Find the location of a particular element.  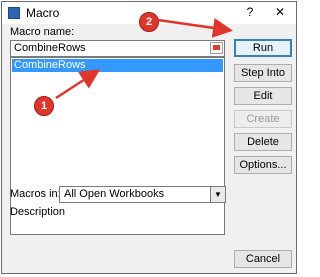

step-into-button: Step Into is located at coordinates (263, 73).